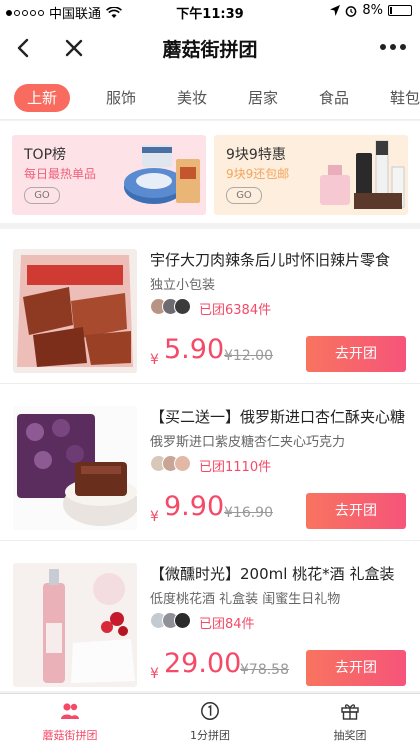 Image resolution: width=420 pixels, height=748 pixels. I want to click on tab-label: 抽奖团, so click(350, 735).